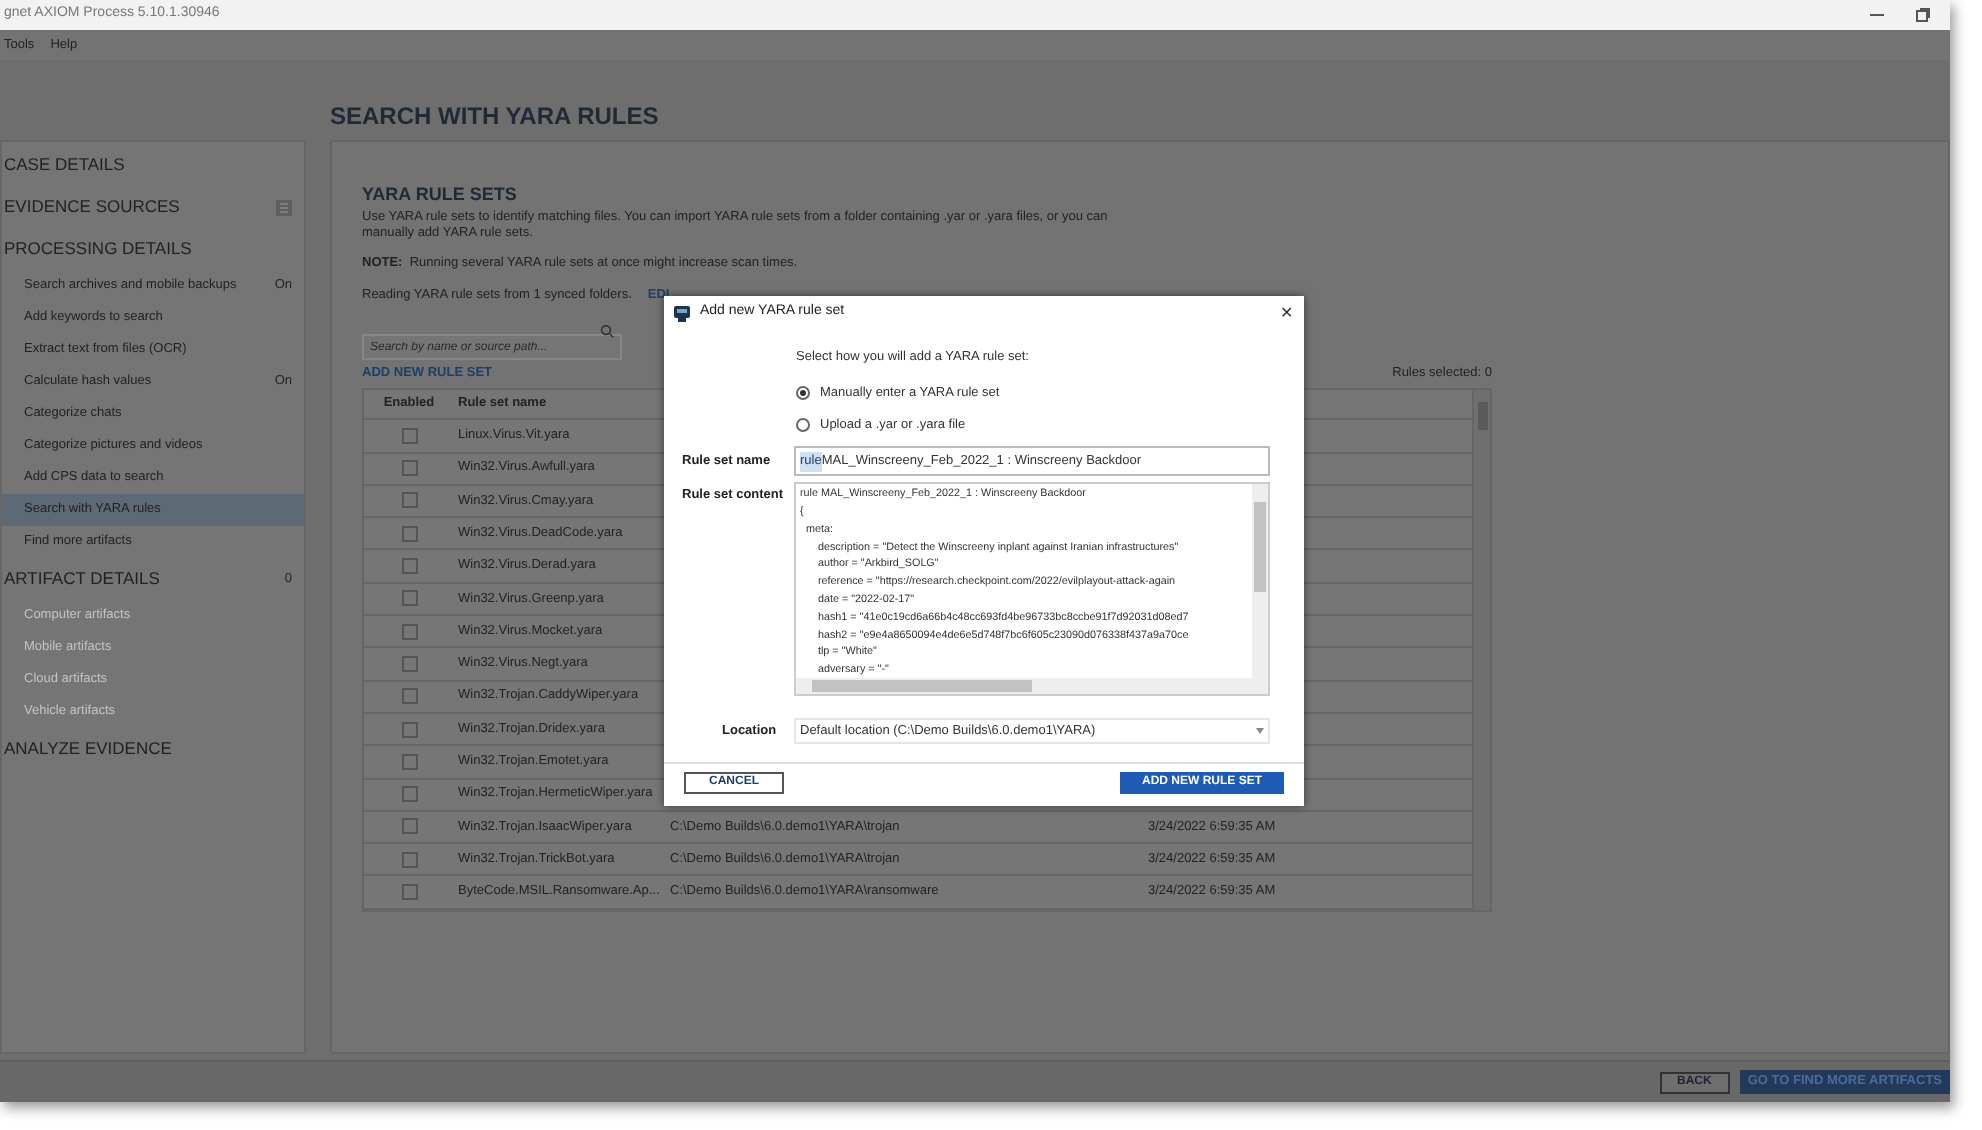 The image size is (1982, 1130). Describe the element at coordinates (1260, 731) in the screenshot. I see `caret-icon` at that location.